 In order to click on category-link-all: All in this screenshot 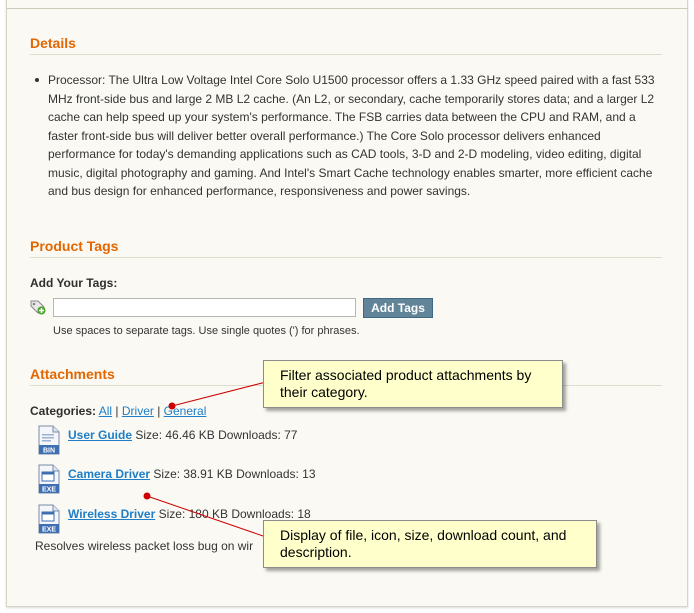, I will do `click(105, 411)`.